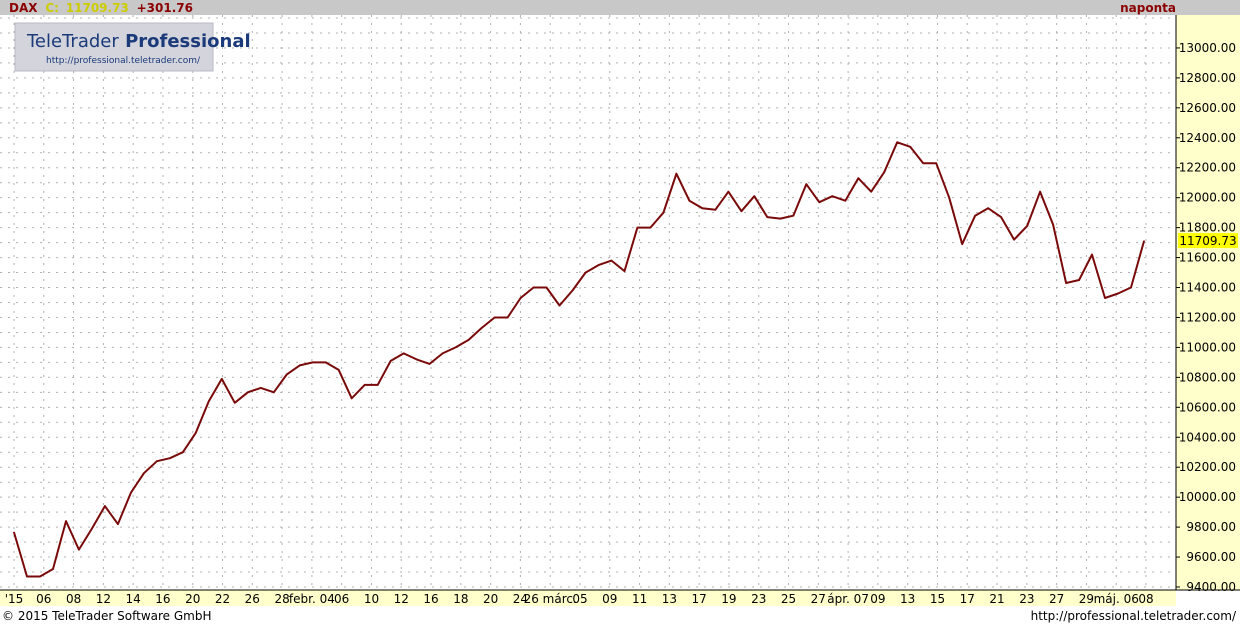 The image size is (1240, 625). I want to click on y-tick-label: 11600.00, so click(1207, 258).